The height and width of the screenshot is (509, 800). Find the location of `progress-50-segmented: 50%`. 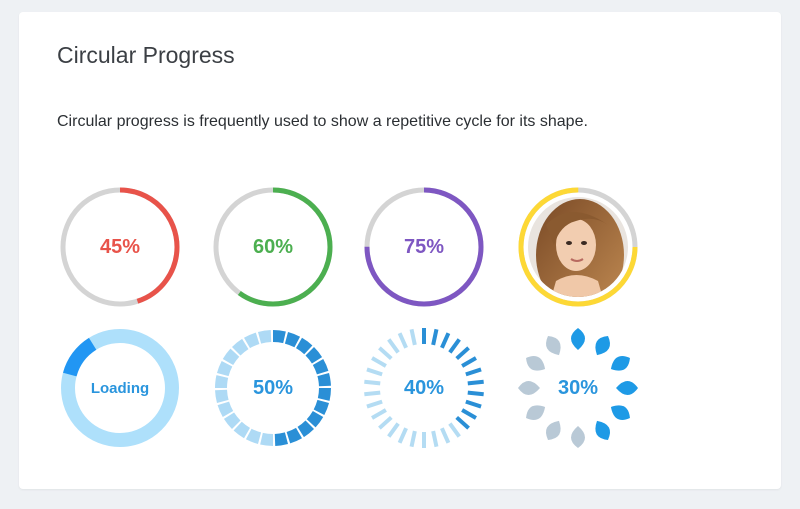

progress-50-segmented: 50% is located at coordinates (273, 388).